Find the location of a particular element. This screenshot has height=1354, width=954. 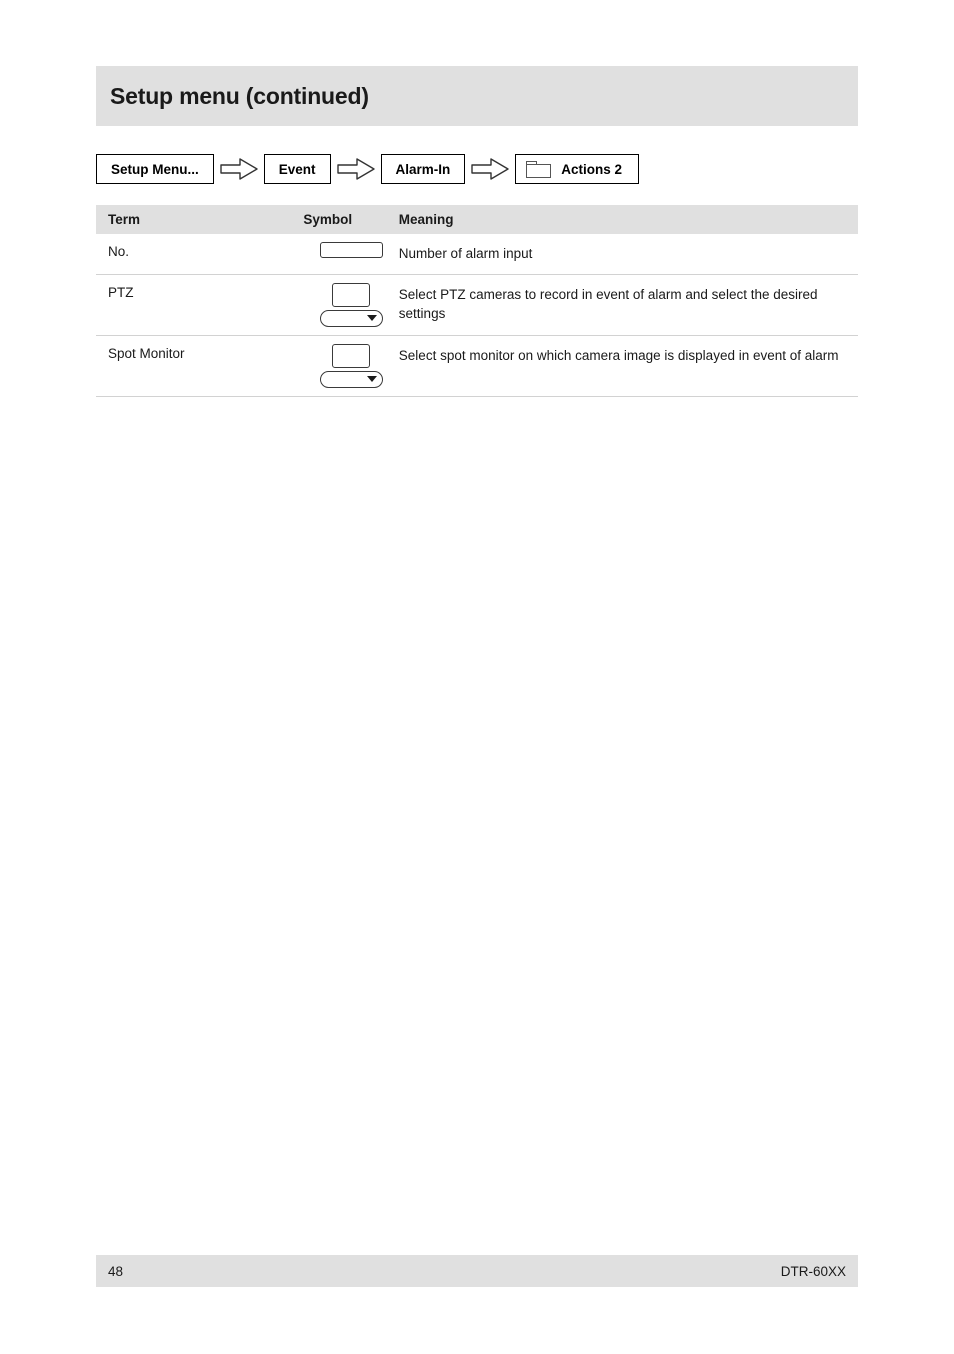

breadcrumb-label: Event is located at coordinates (297, 169).